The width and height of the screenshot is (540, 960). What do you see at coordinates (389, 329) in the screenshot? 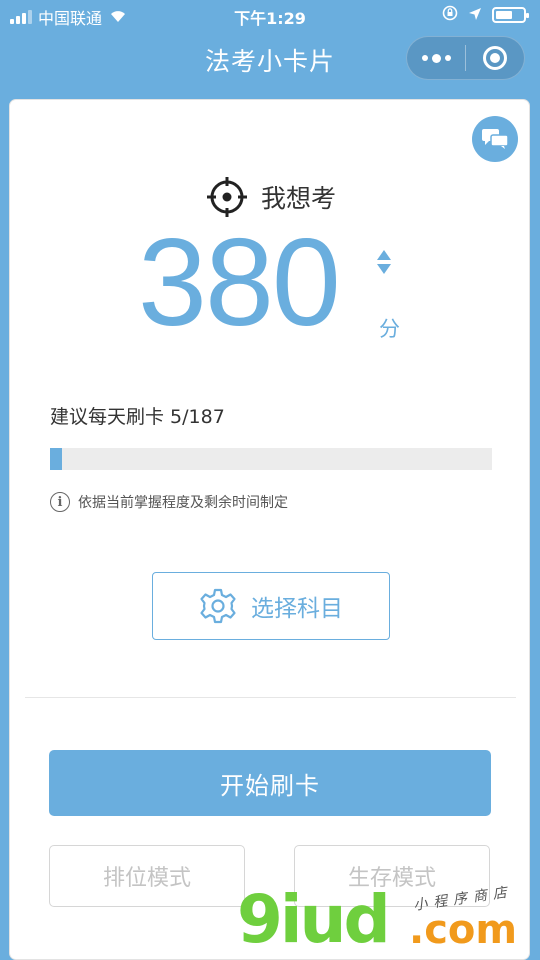
I see `score-unit: 分` at bounding box center [389, 329].